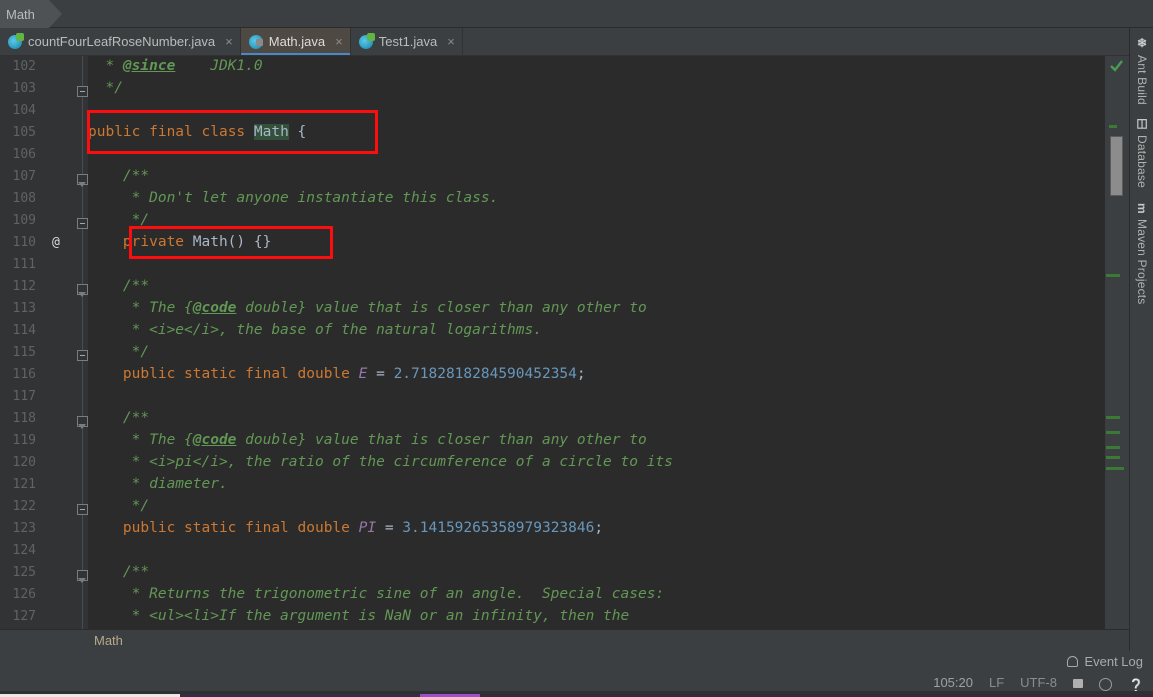 This screenshot has height=697, width=1153. I want to click on breadcrumb-item-math: Math, so click(31, 14).